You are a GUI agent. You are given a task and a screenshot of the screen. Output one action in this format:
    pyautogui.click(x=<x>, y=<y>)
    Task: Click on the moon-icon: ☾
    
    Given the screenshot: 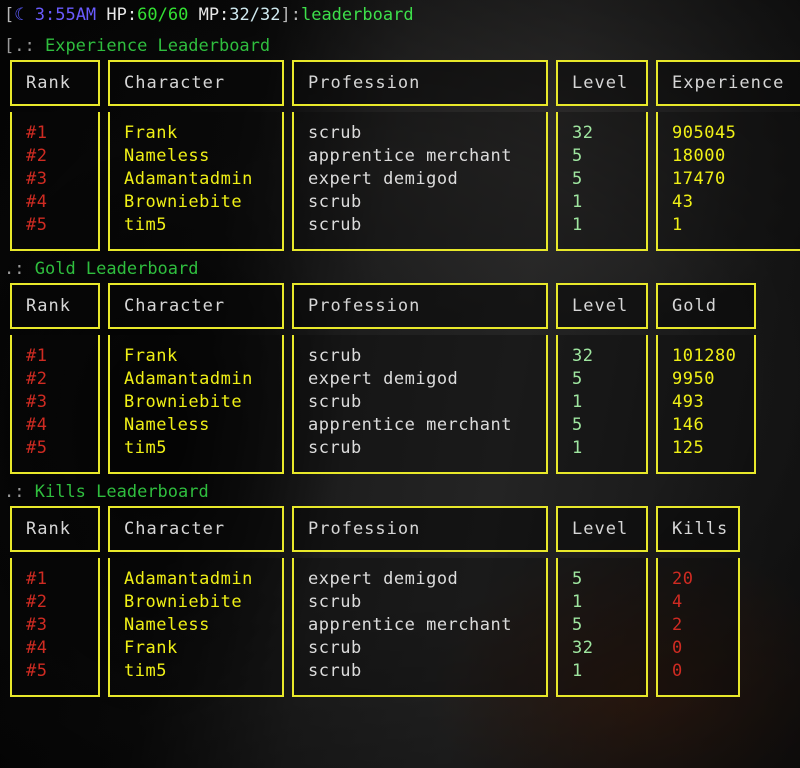 What is the action you would take?
    pyautogui.click(x=19, y=15)
    